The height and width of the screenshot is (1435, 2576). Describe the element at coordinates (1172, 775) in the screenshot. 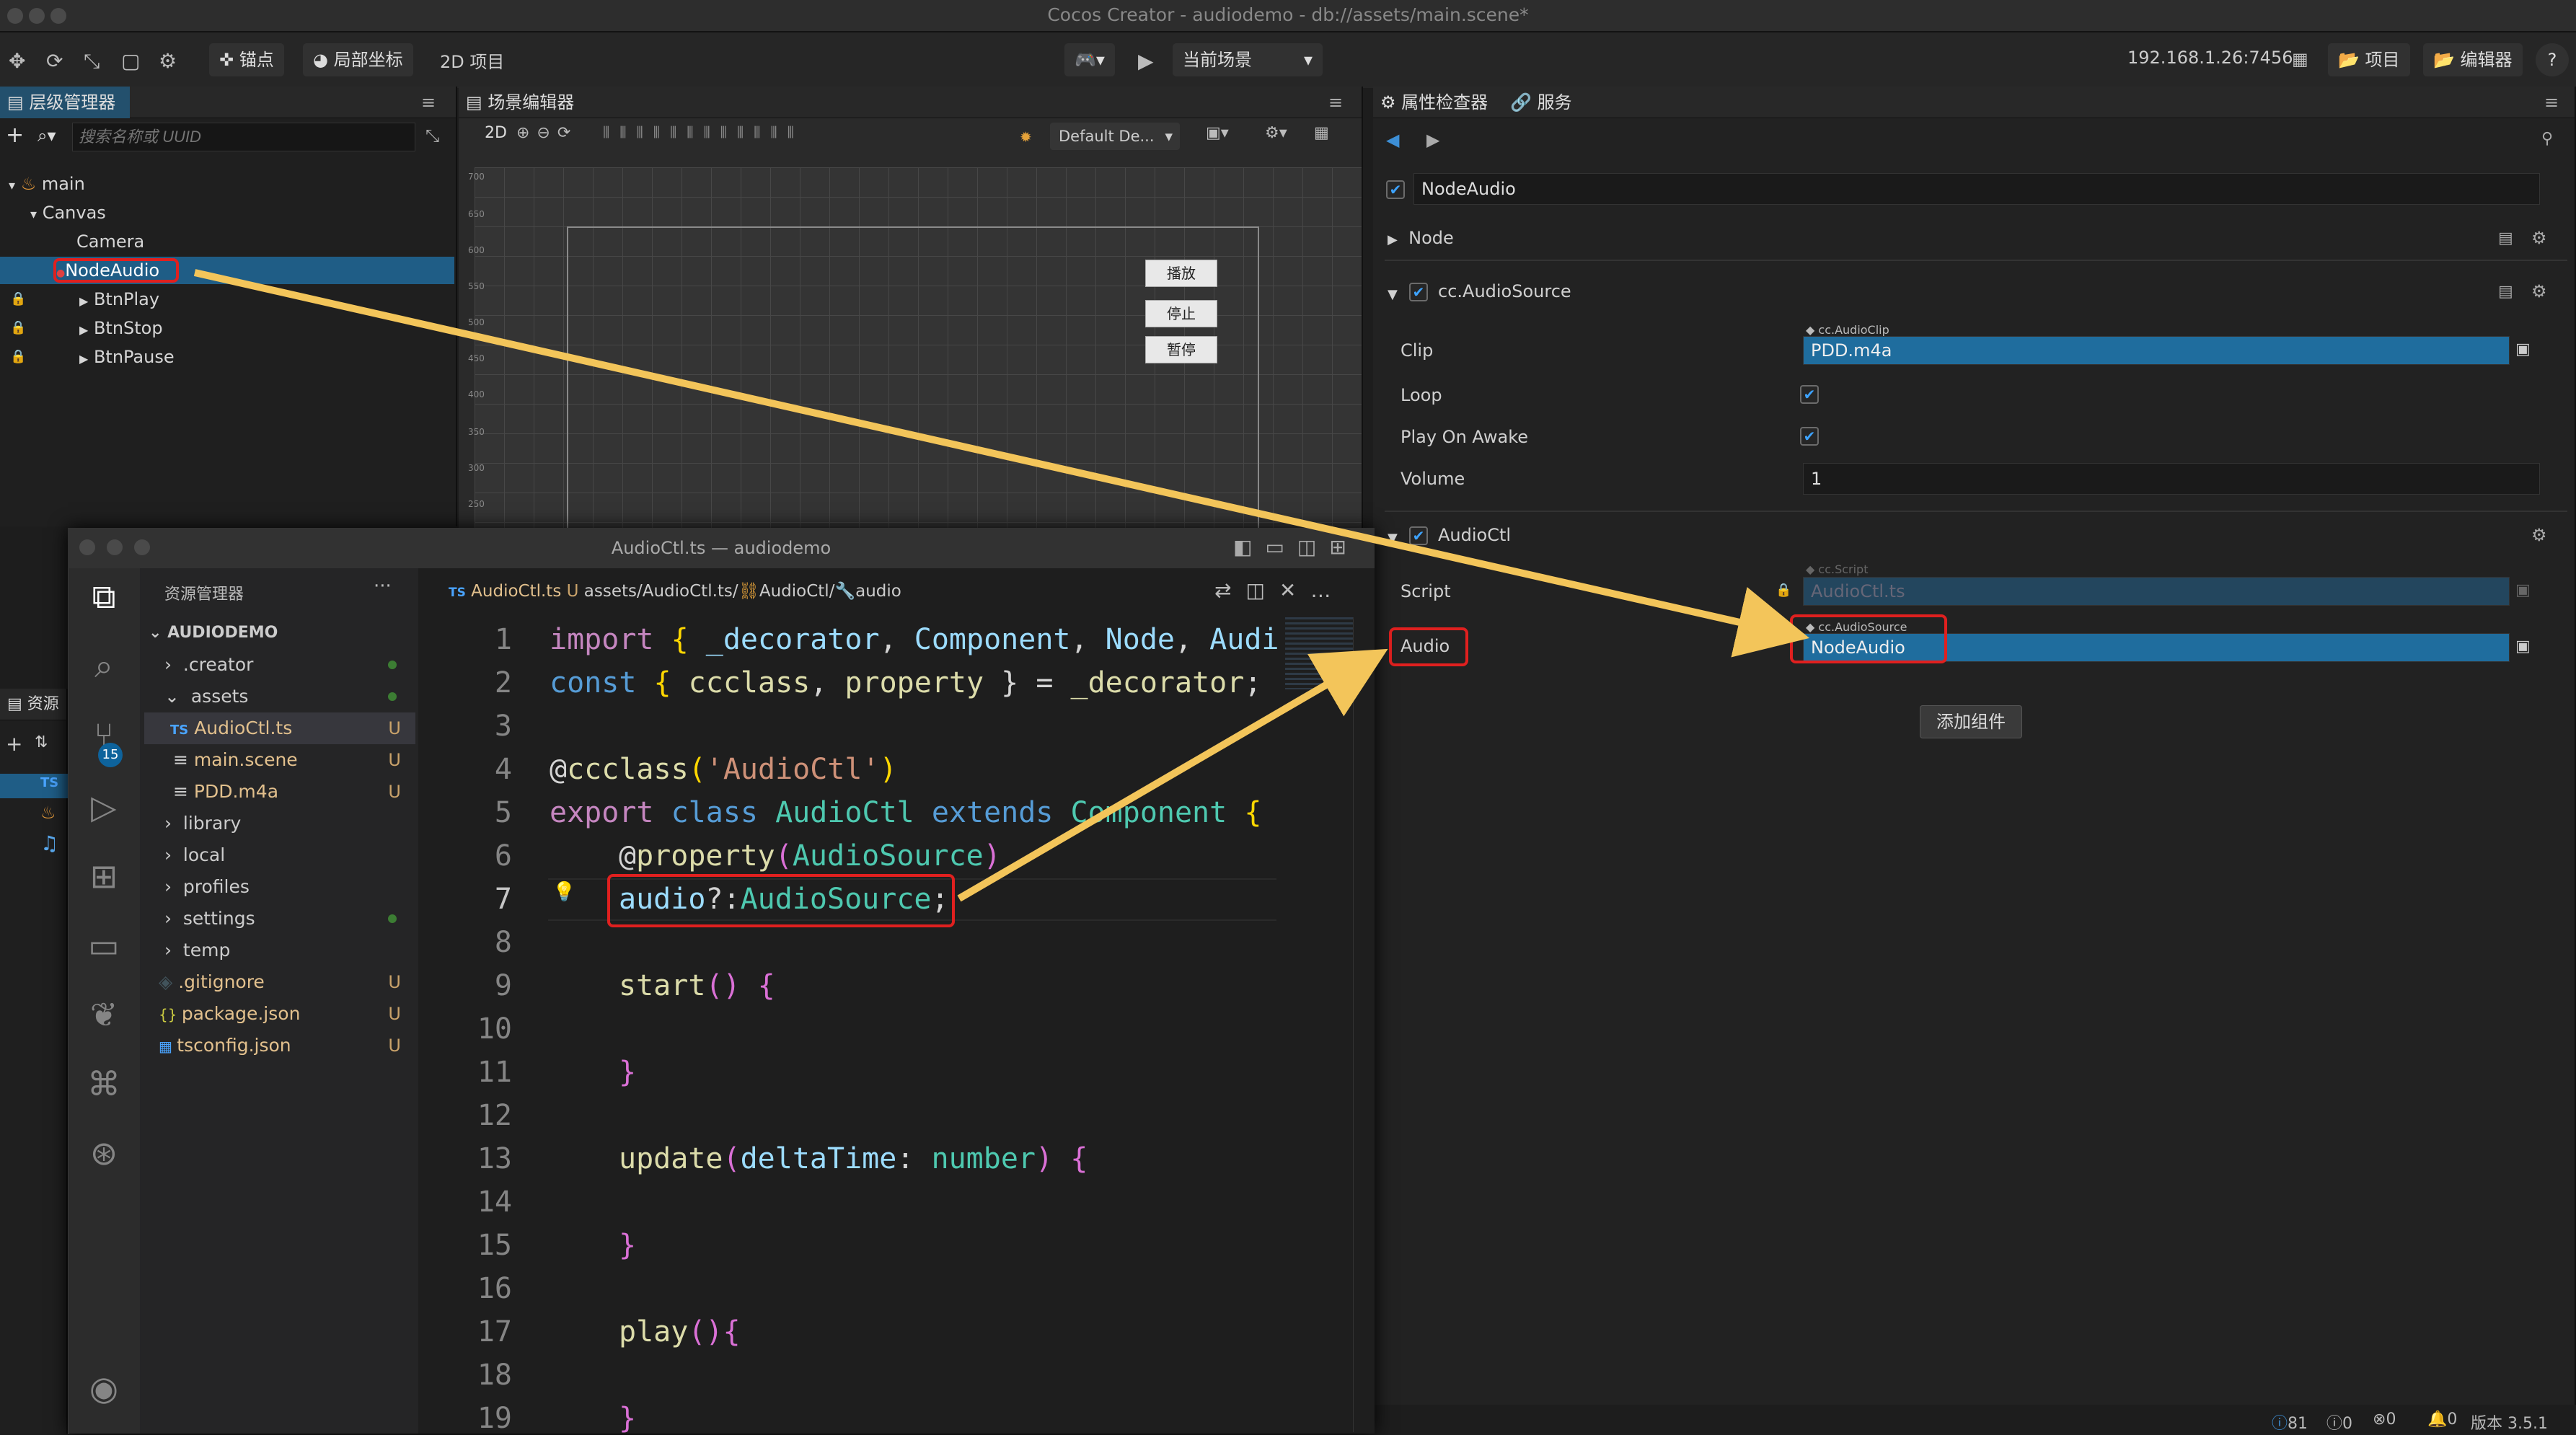

I see `arrow-code-to-audio-label` at that location.